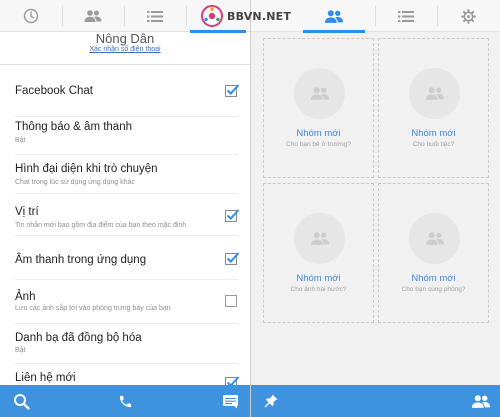  Describe the element at coordinates (54, 91) in the screenshot. I see `setting-title: Facebook Chat` at that location.